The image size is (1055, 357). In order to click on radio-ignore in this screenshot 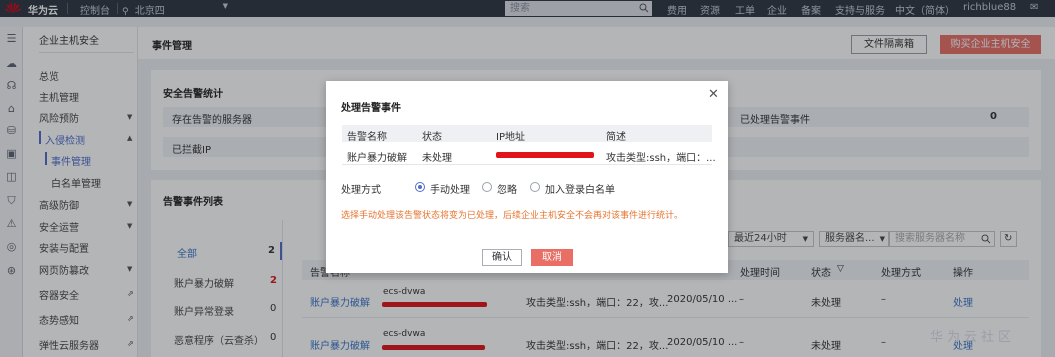, I will do `click(487, 187)`.